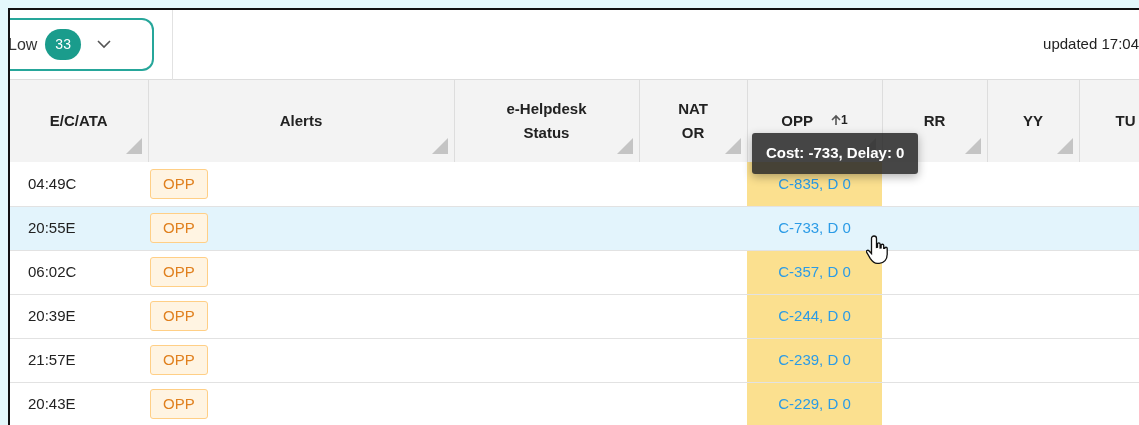 This screenshot has width=1139, height=425. What do you see at coordinates (52, 183) in the screenshot?
I see `time-text: 04:49C` at bounding box center [52, 183].